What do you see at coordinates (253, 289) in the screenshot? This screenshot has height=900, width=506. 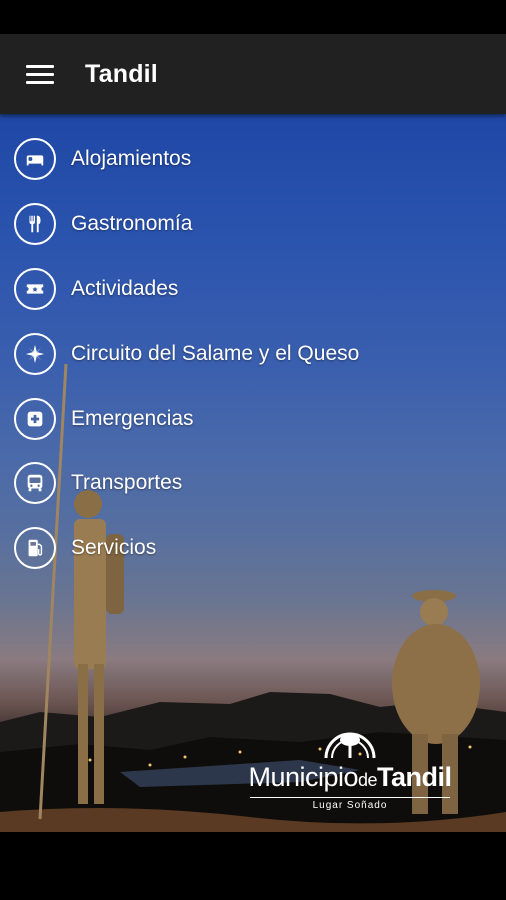 I see `menu-item-actividades: Actividades` at bounding box center [253, 289].